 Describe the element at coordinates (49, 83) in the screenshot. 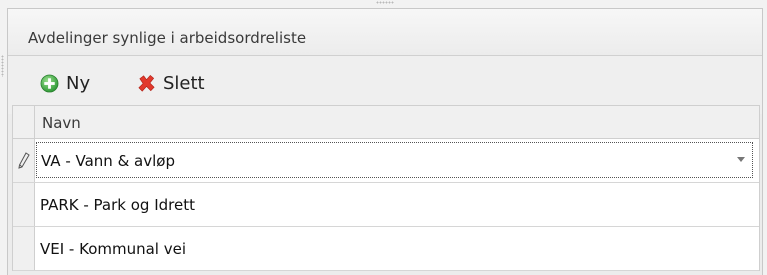

I see `add-circle-icon` at that location.